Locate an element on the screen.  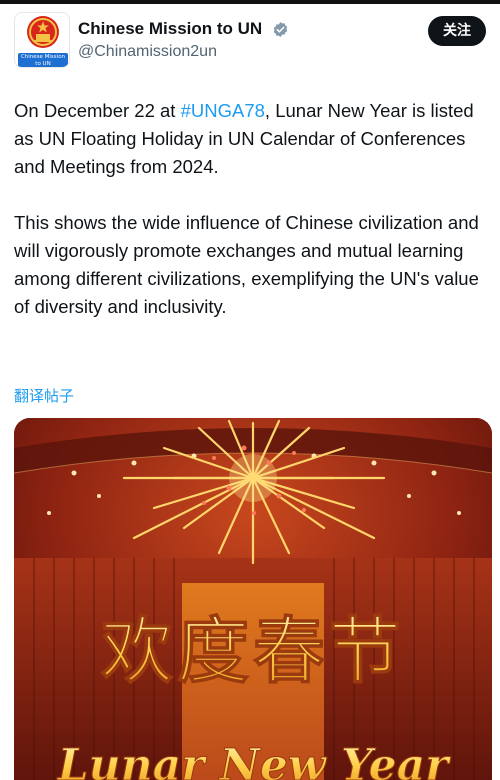
chinese-title-text: 欢度春节 is located at coordinates (252, 650).